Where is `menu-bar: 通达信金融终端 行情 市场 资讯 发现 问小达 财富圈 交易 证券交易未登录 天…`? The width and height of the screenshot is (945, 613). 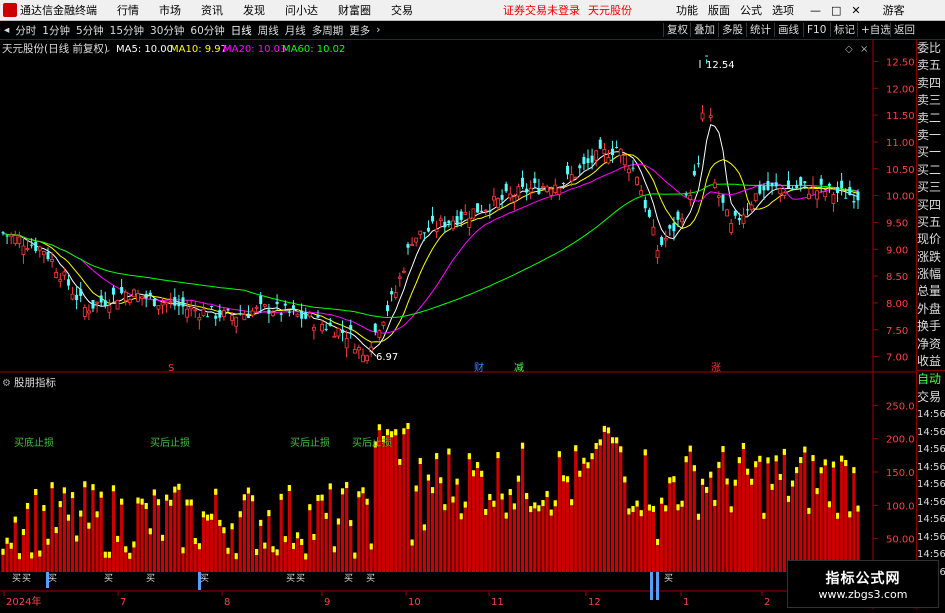
menu-bar: 通达信金融终端 行情 市场 资讯 发现 问小达 财富圈 交易 证券交易未登录 天… is located at coordinates (472, 10).